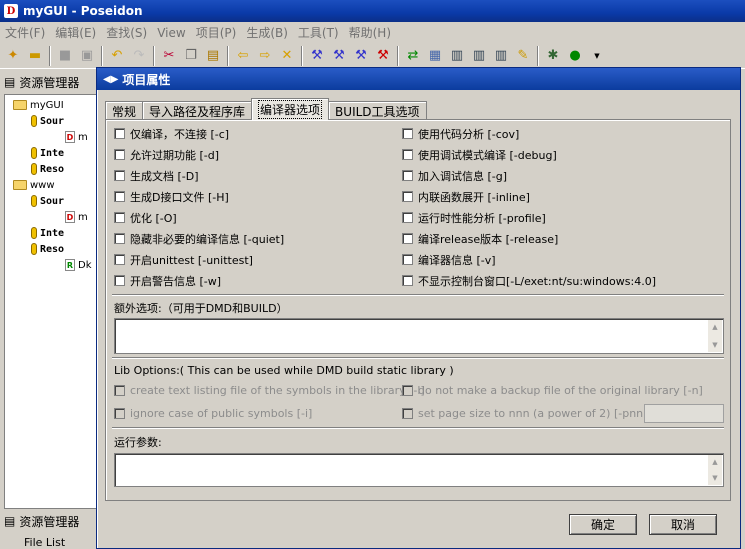  I want to click on menu-tools: 工具(T), so click(318, 32).